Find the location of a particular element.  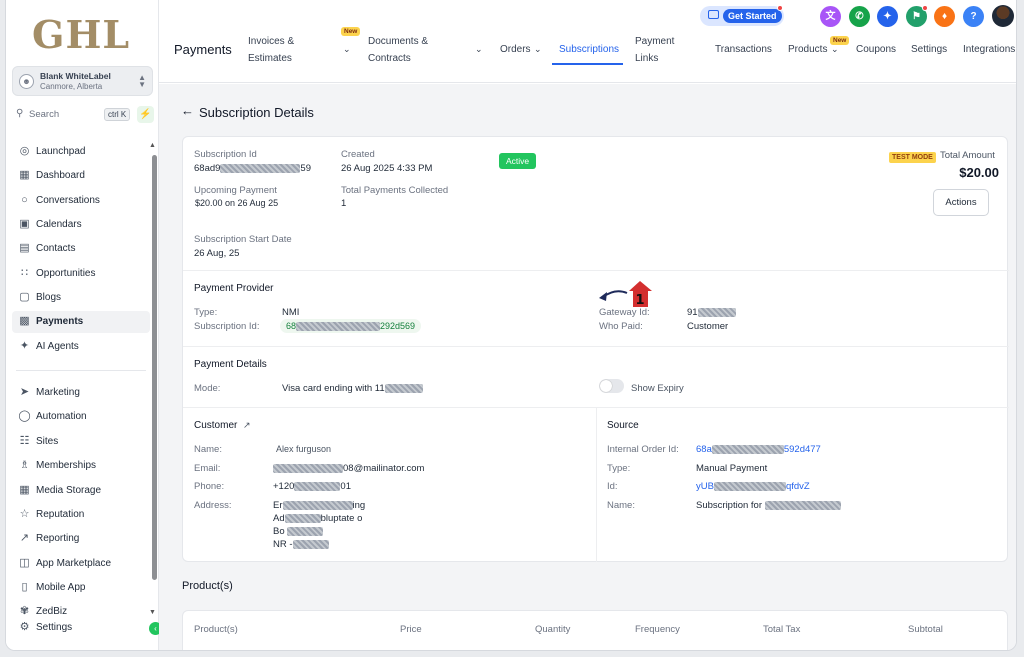

bell-icon: ♦ is located at coordinates (944, 16).